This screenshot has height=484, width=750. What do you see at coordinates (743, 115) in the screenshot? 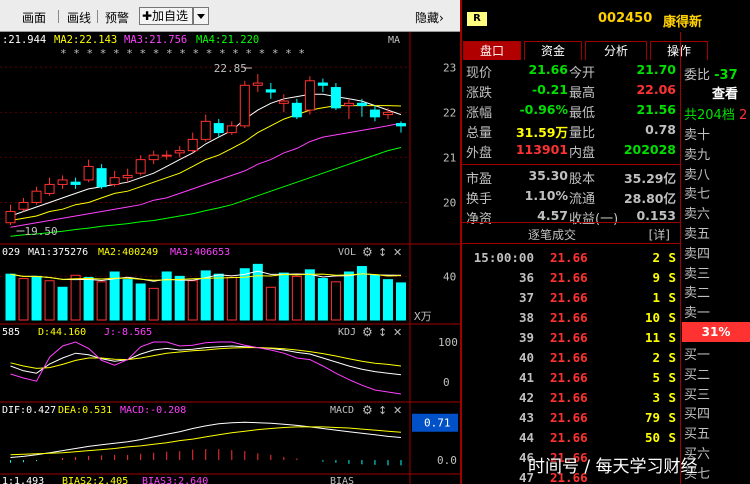
I see `total-levels-value: 2` at bounding box center [743, 115].